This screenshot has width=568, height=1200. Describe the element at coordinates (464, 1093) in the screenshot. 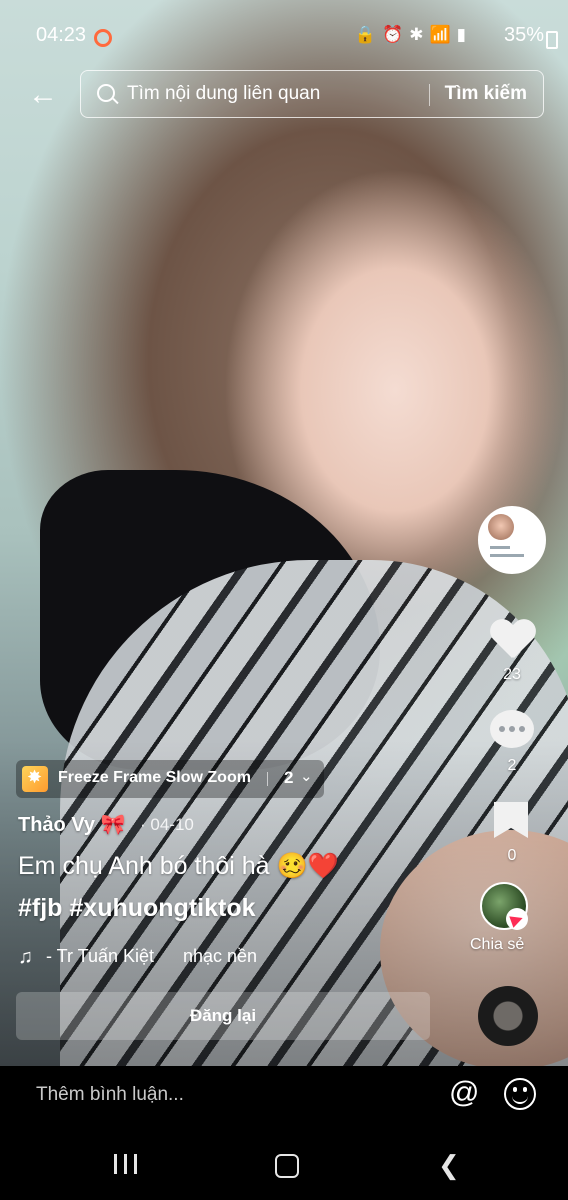

I see `mention-at-icon: @` at that location.